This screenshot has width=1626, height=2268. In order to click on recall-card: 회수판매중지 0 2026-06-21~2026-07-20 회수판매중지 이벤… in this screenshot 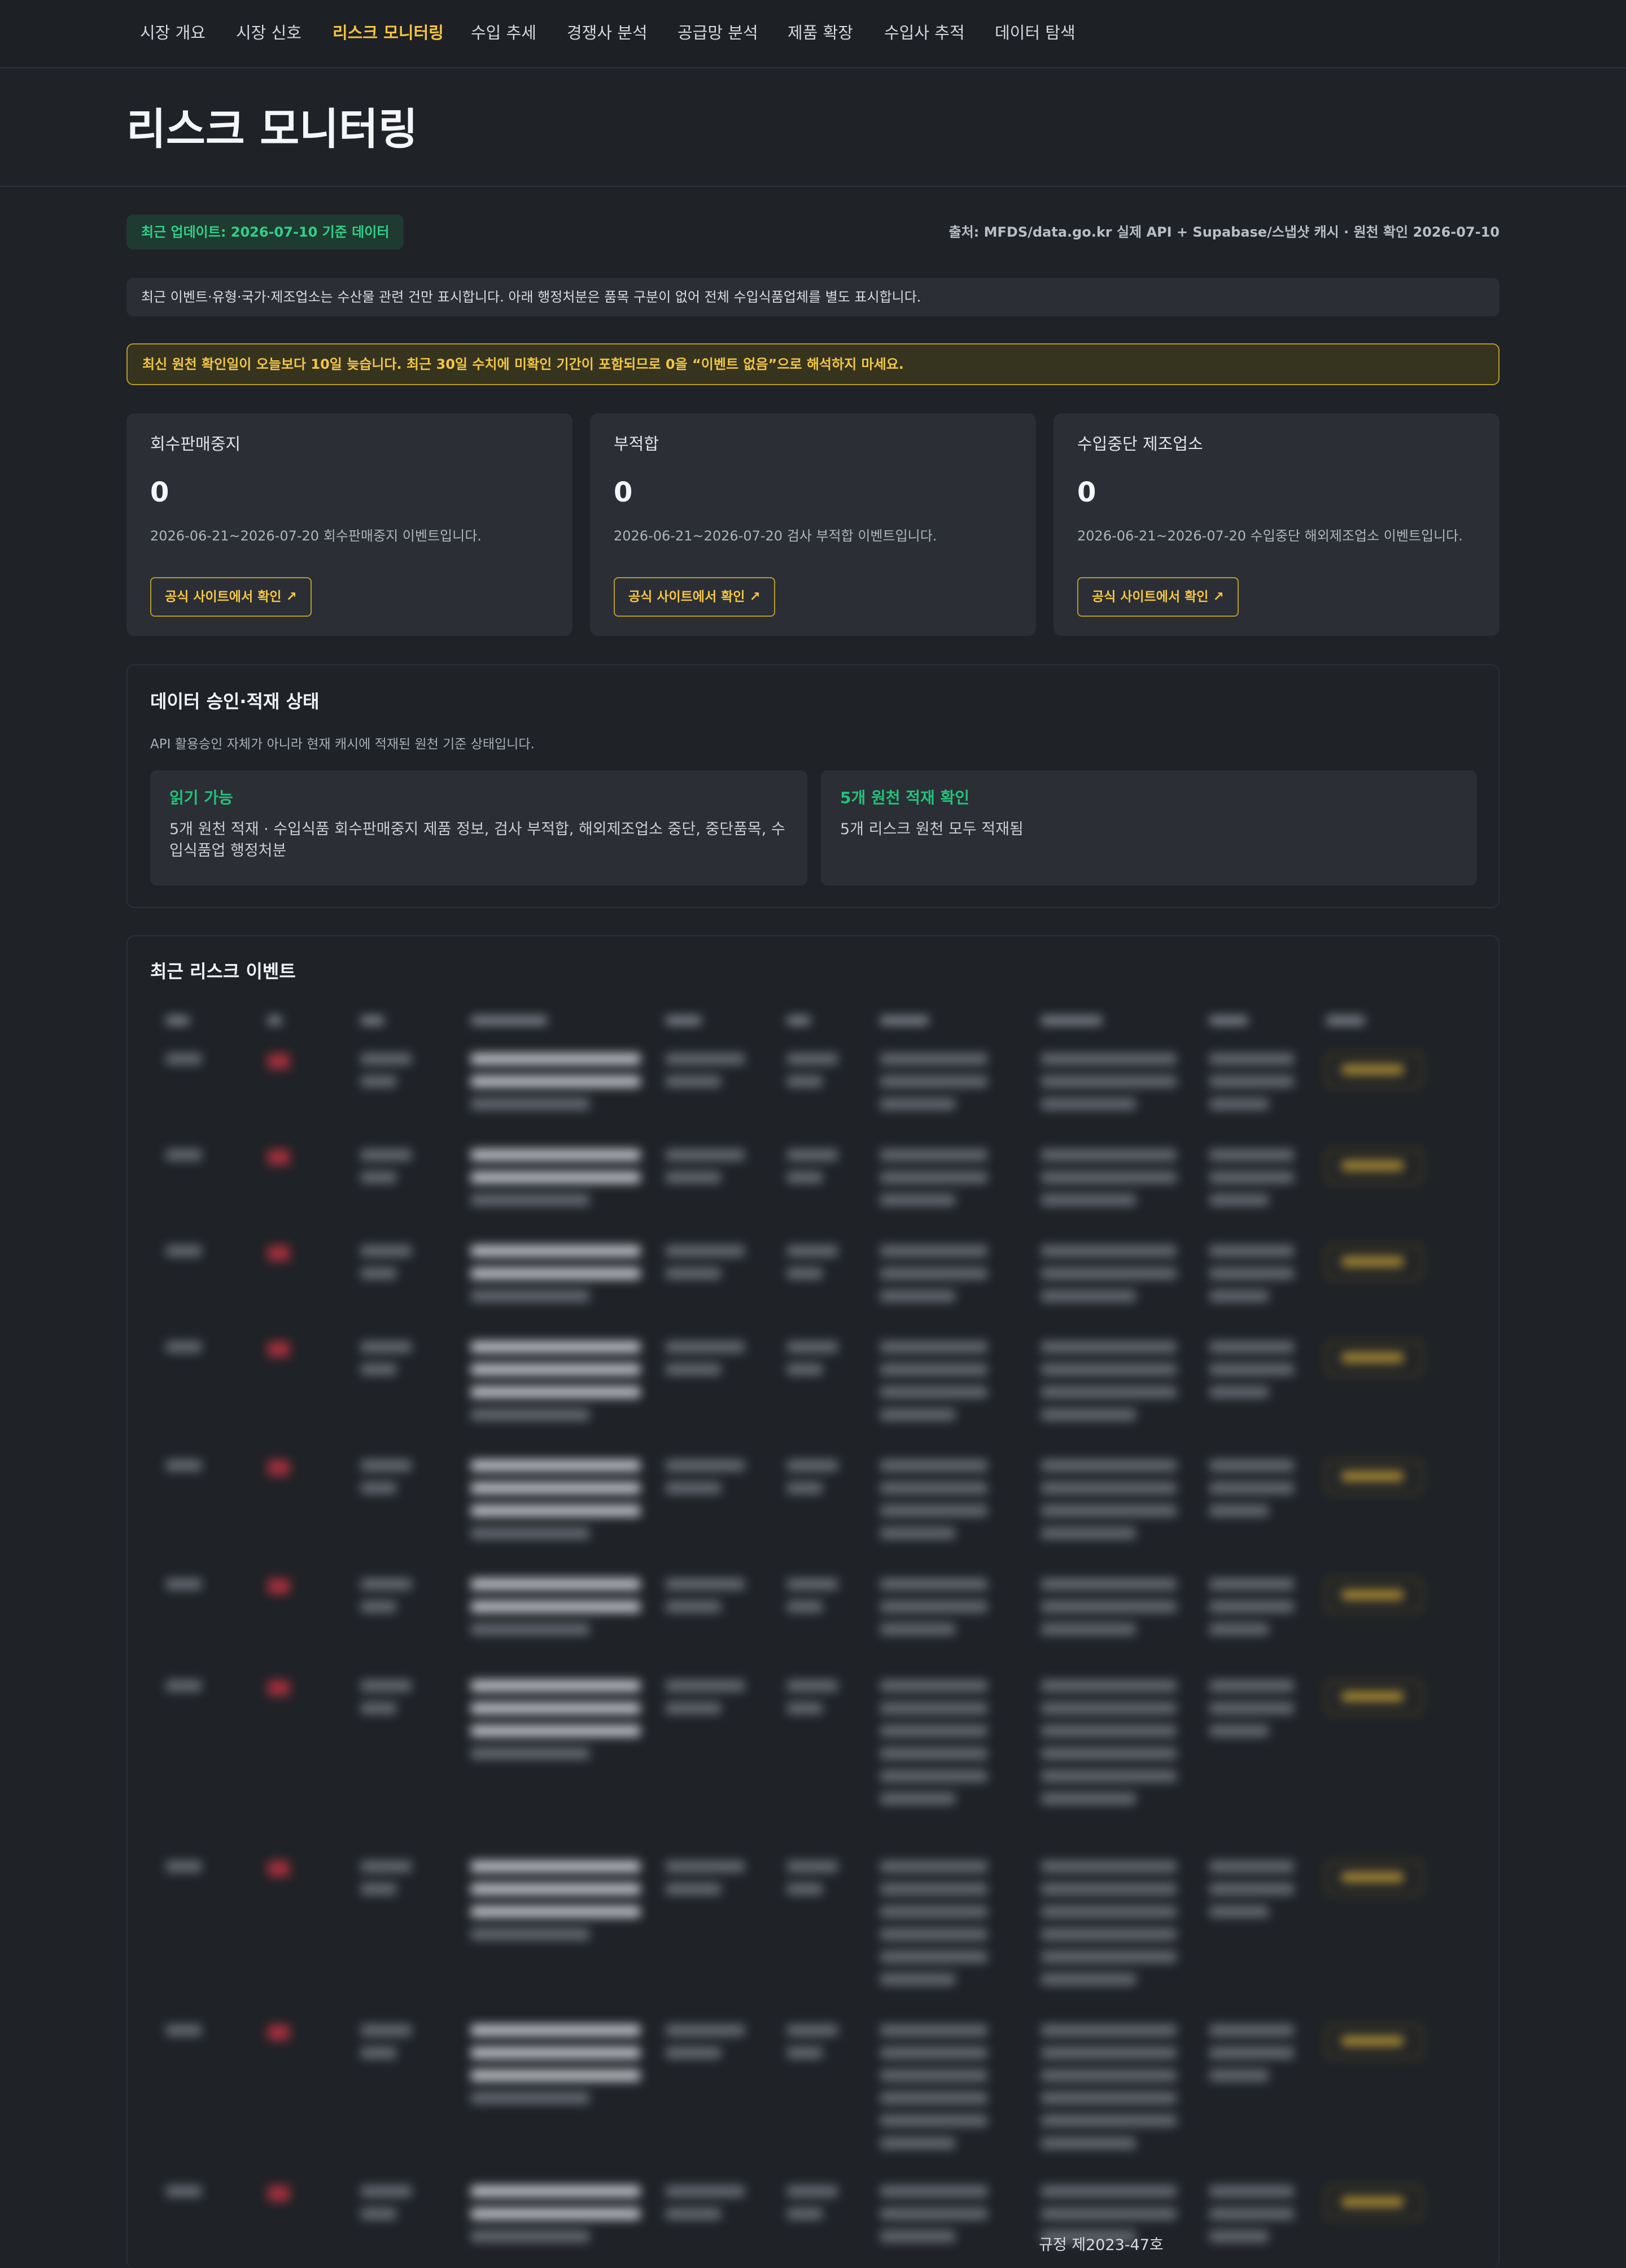, I will do `click(349, 524)`.